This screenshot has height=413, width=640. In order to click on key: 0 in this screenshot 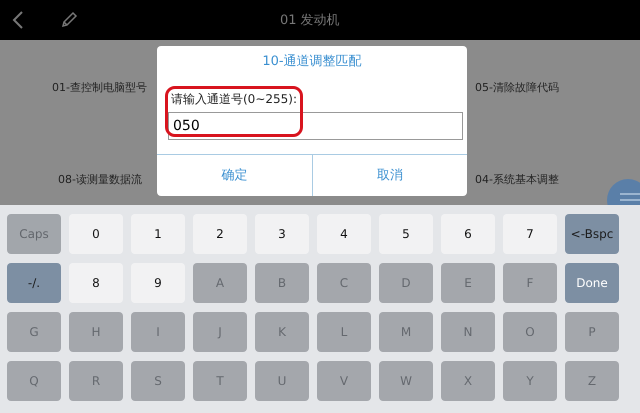, I will do `click(96, 234)`.